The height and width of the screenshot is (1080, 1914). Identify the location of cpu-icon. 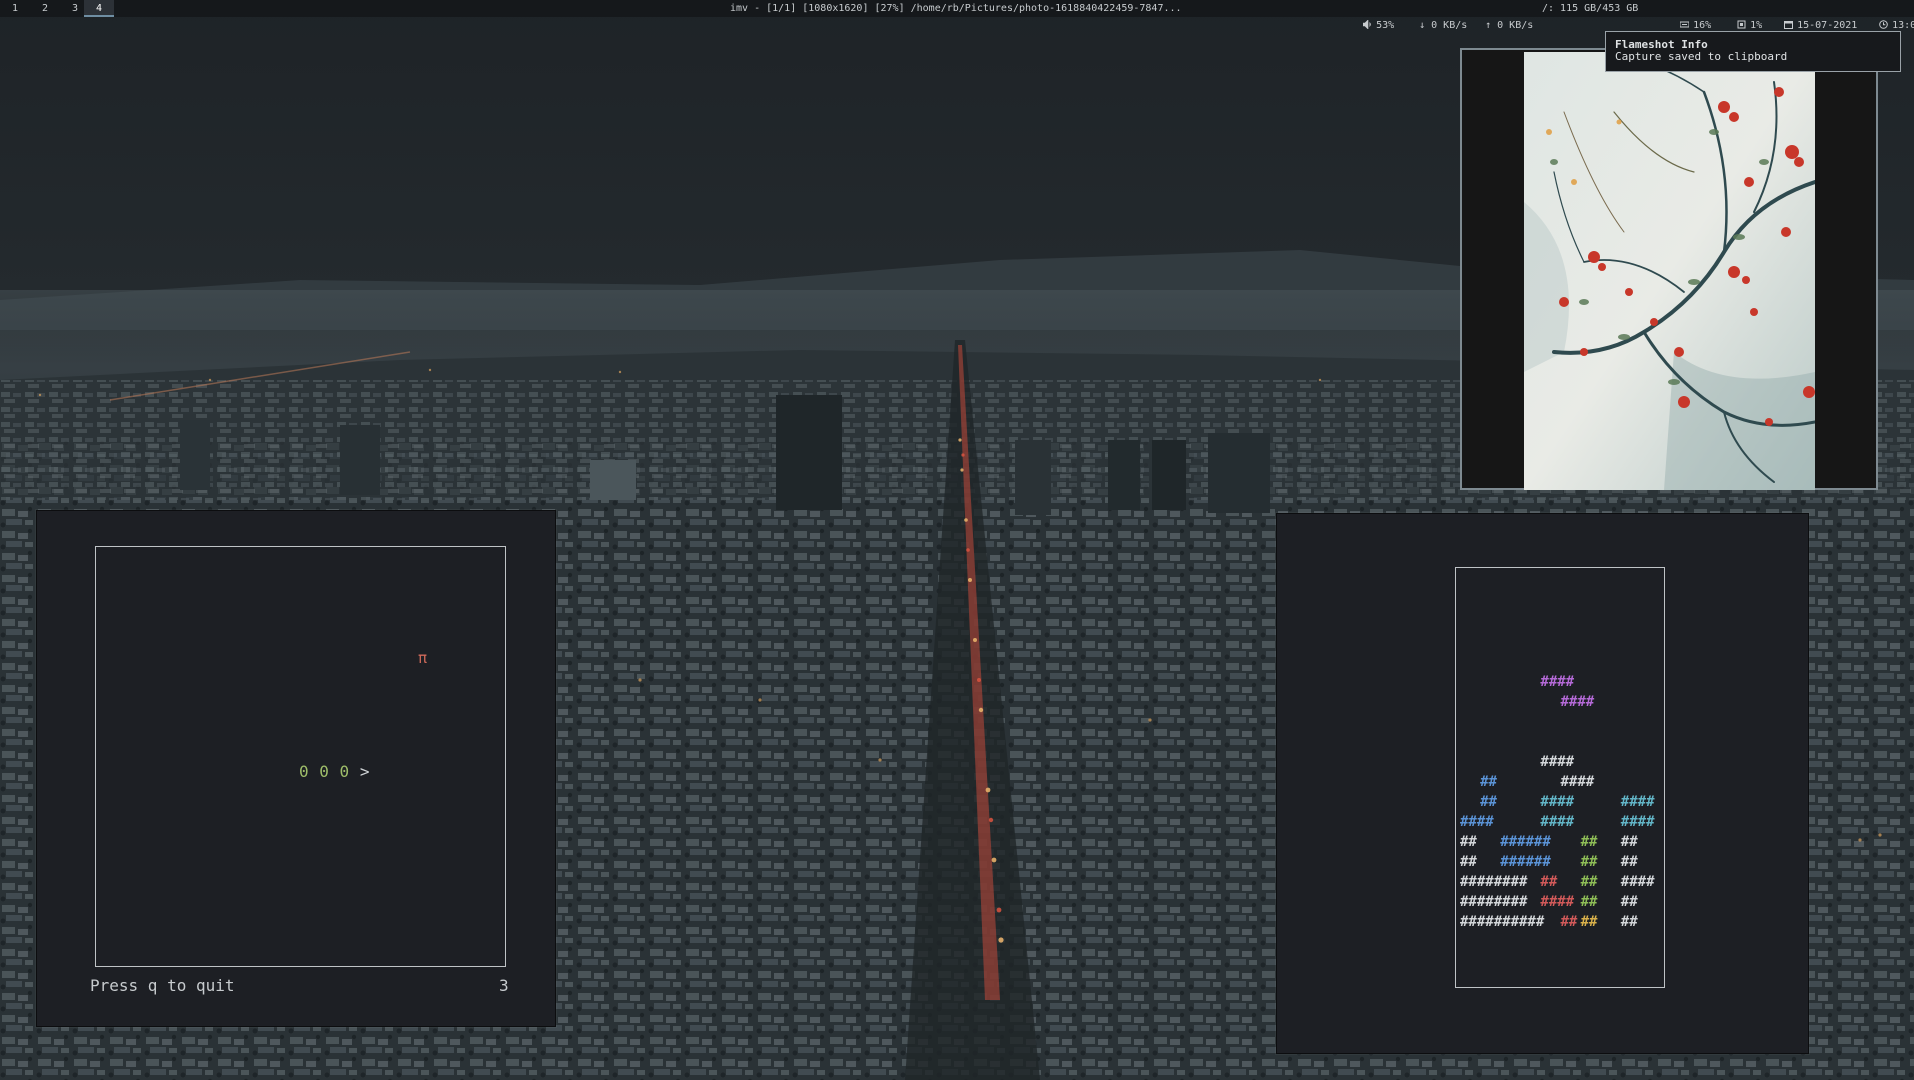
(1741, 24).